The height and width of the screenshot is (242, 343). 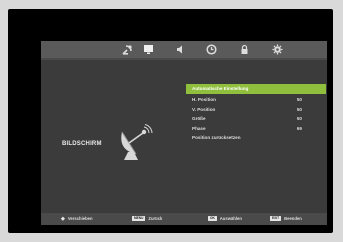 I want to click on menu-item-label: Automatische Einstellung, so click(x=220, y=88).